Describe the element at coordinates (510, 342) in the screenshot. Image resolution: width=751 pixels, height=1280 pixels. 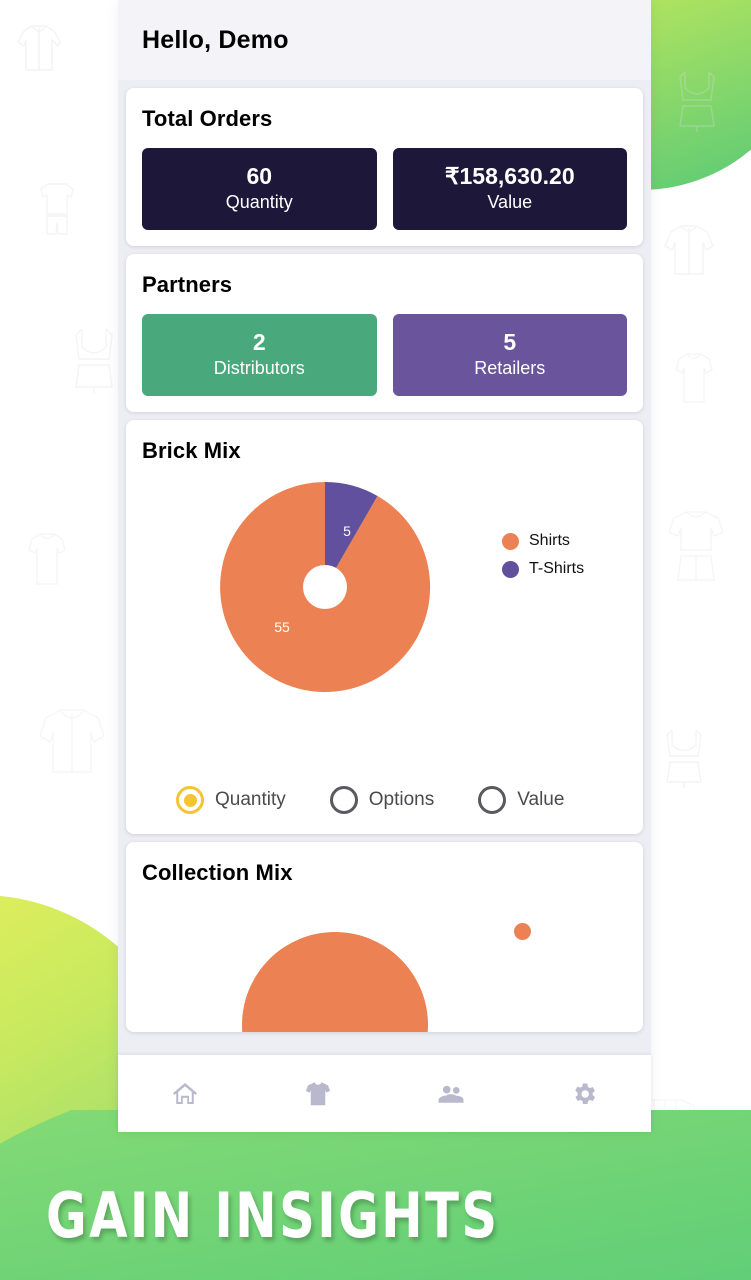
I see `retailers-count: 5` at that location.